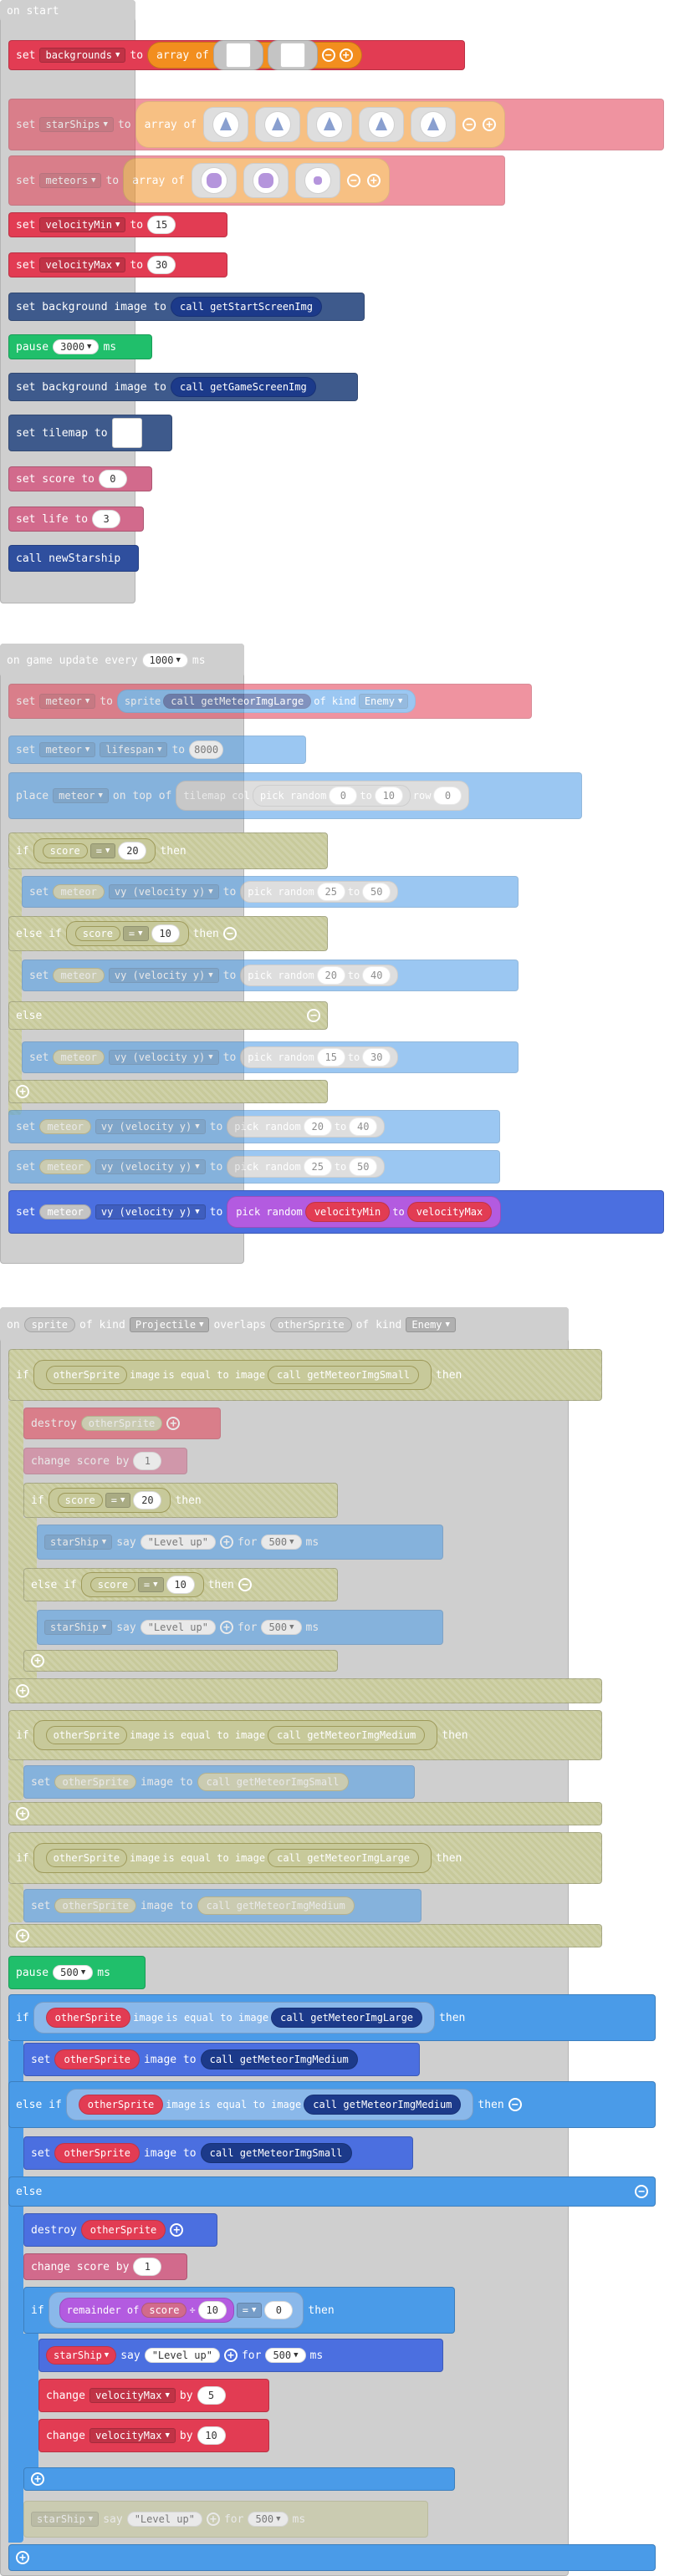  I want to click on interval-dropdown: 1000 ▼, so click(164, 660).